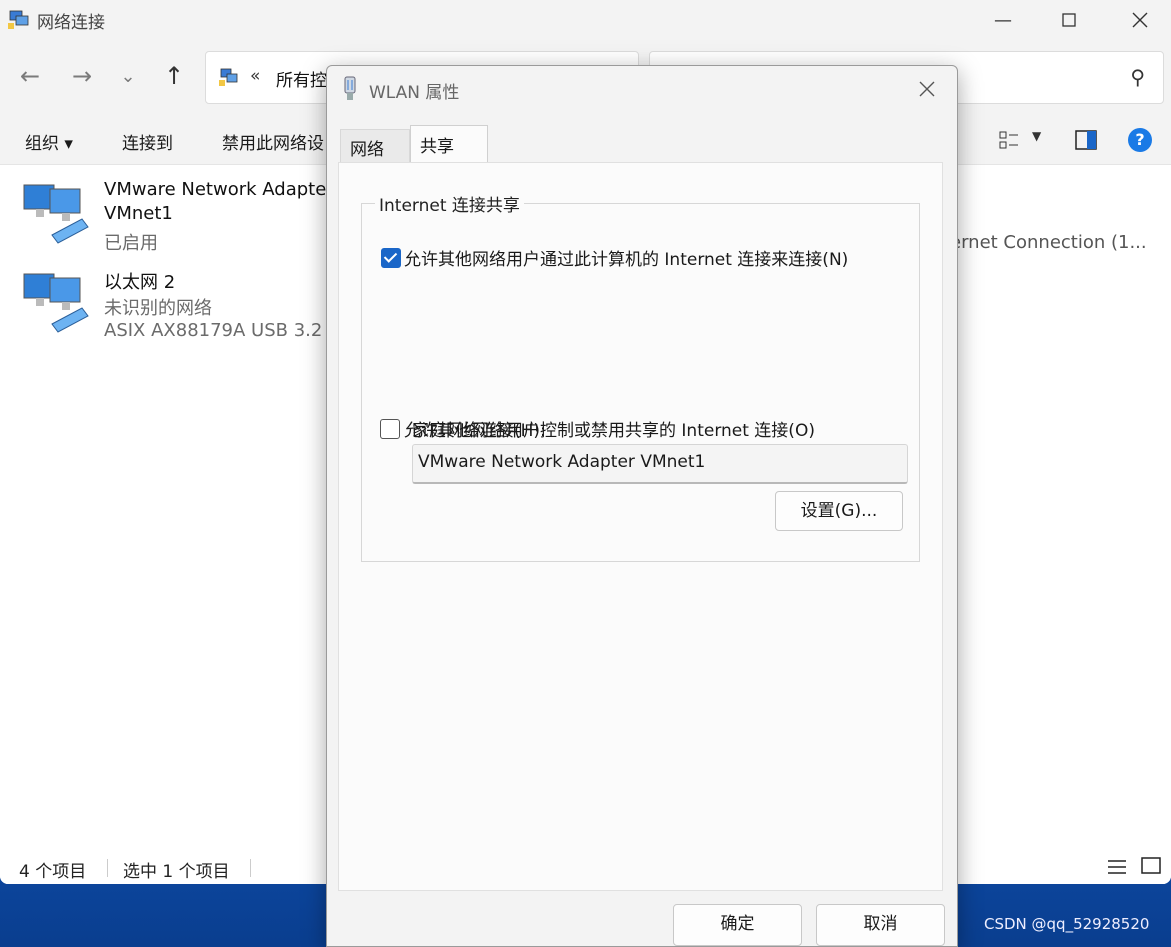 This screenshot has width=1171, height=947. What do you see at coordinates (176, 872) in the screenshot?
I see `selected-count: 选中 1 个项目` at bounding box center [176, 872].